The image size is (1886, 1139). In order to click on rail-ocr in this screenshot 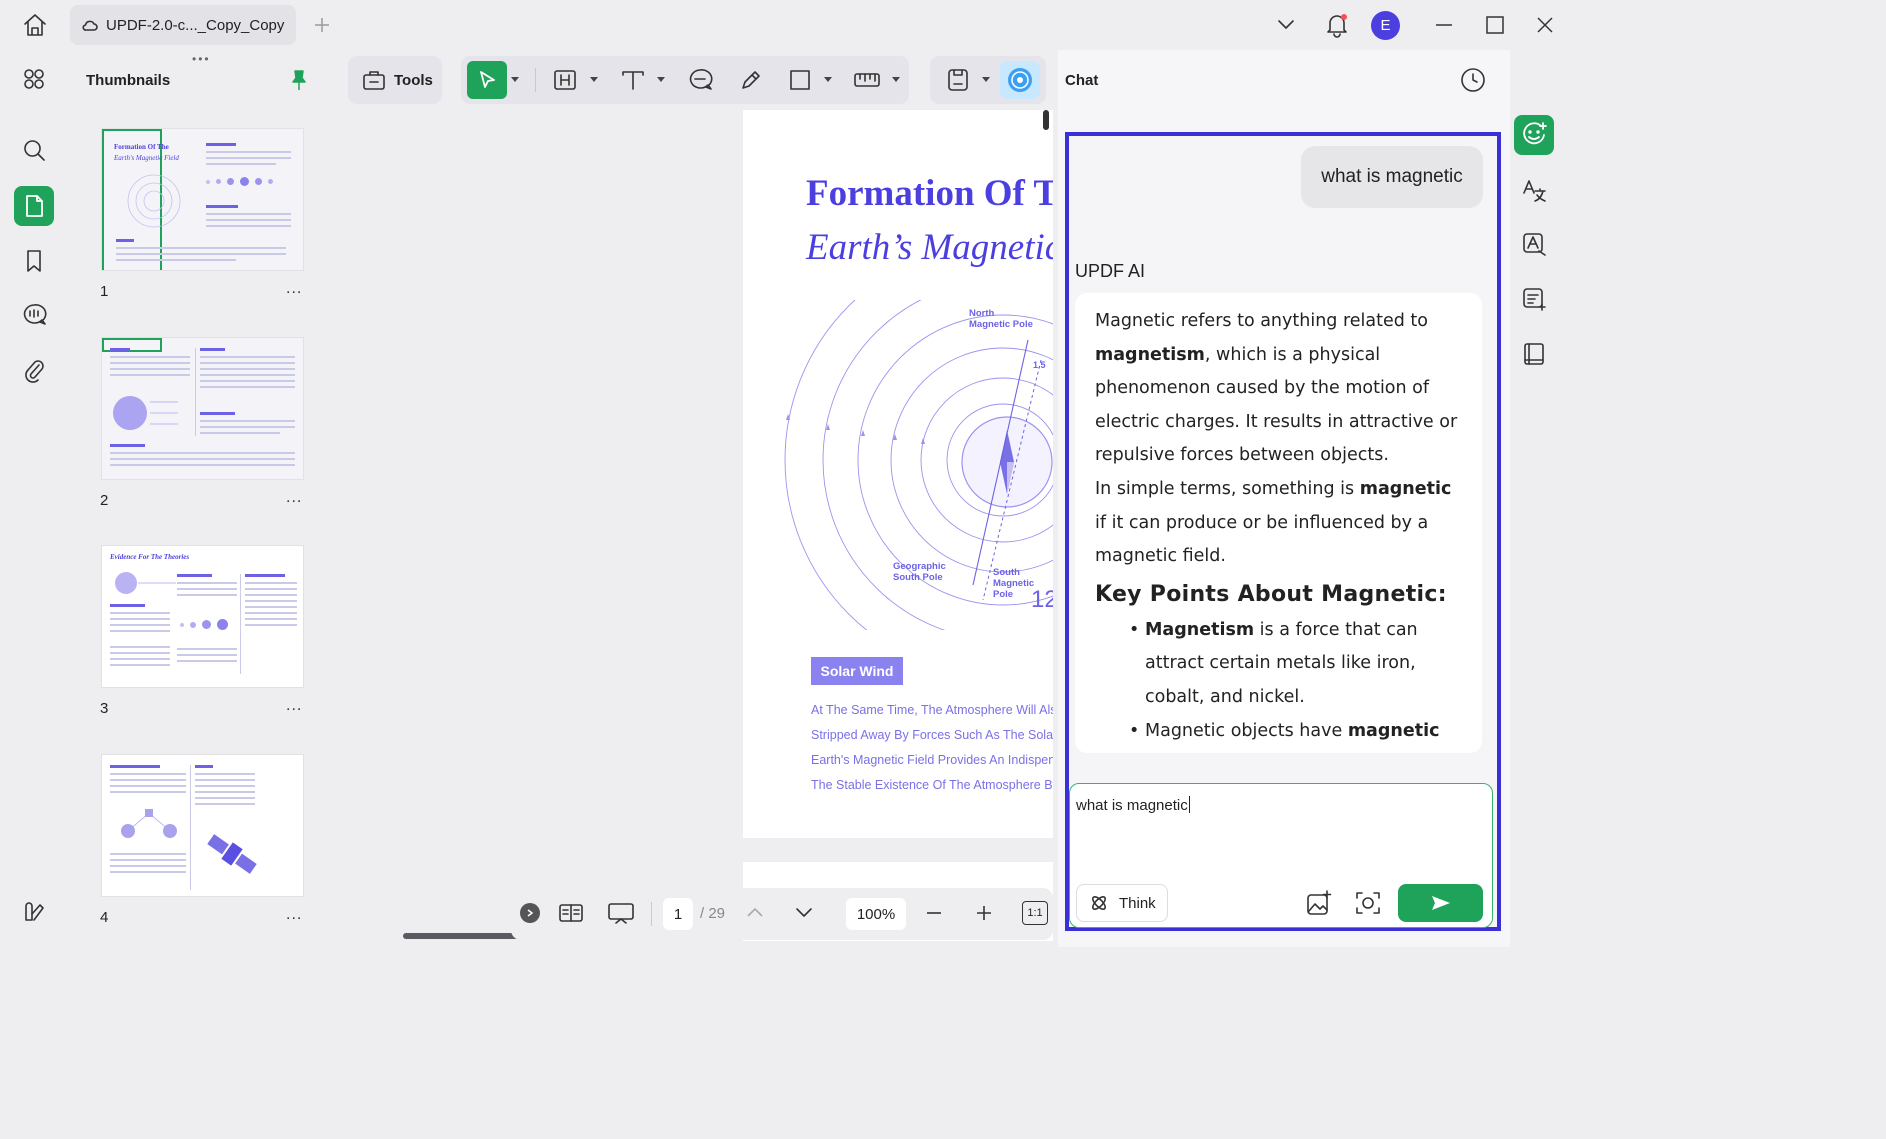, I will do `click(1534, 244)`.